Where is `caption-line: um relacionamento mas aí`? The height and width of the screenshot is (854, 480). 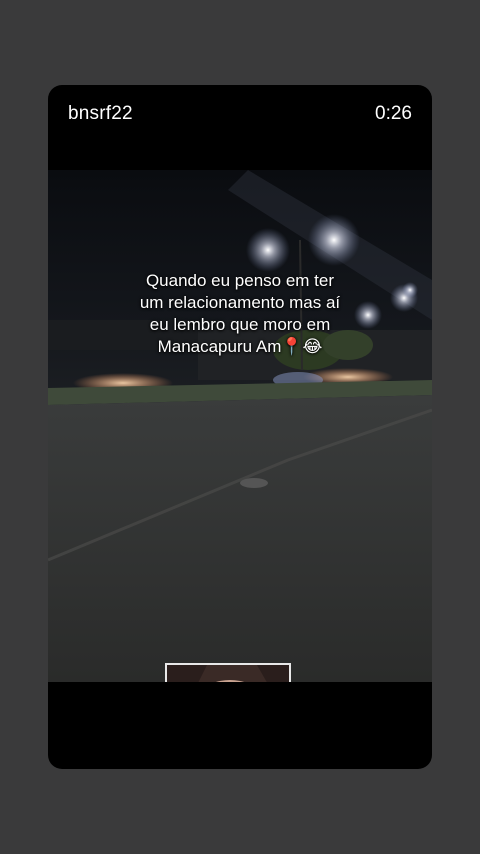 caption-line: um relacionamento mas aí is located at coordinates (240, 302).